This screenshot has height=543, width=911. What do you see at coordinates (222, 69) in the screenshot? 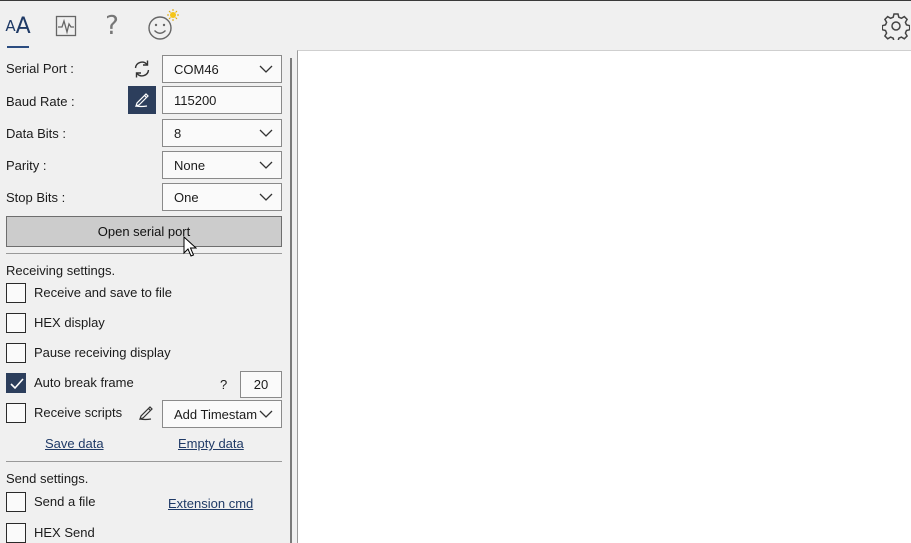
I see `serial-port-select: COM46` at bounding box center [222, 69].